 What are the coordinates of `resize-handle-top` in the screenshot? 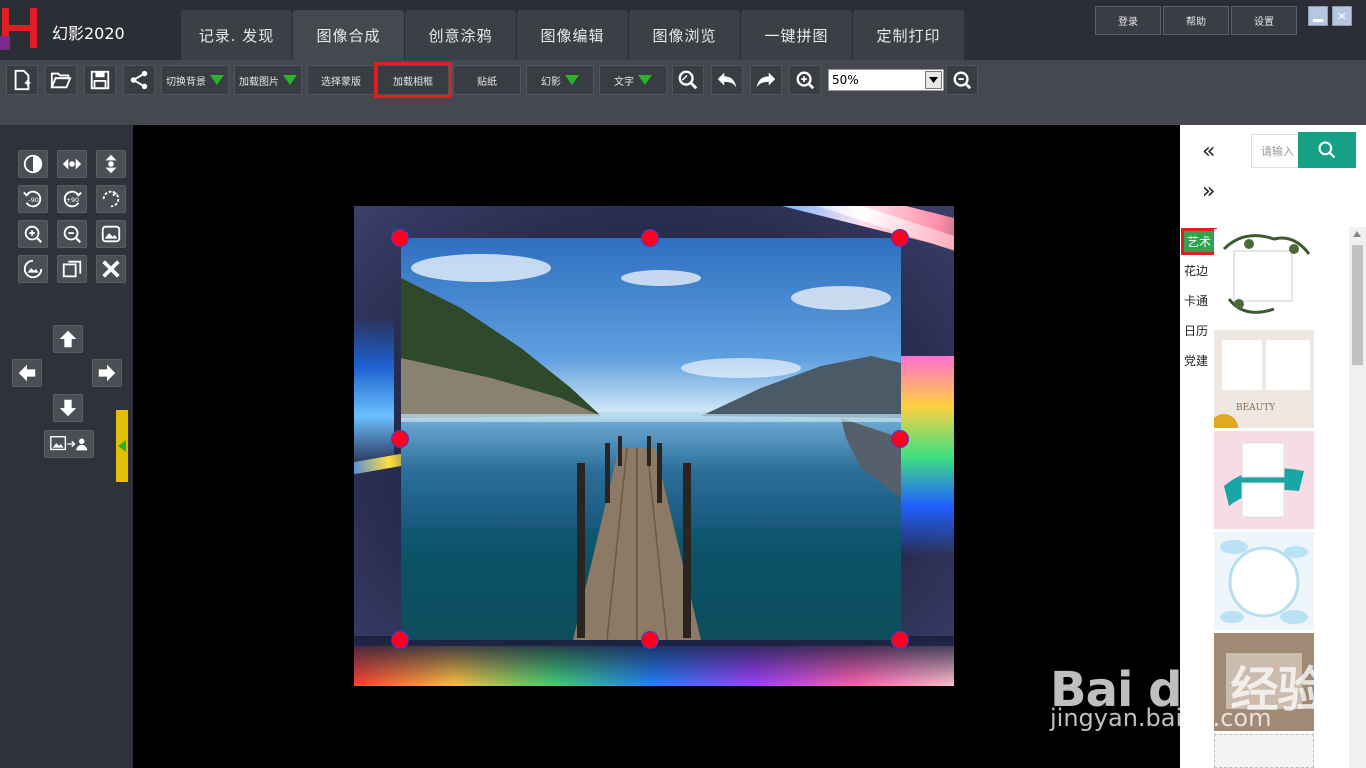 It's located at (650, 238).